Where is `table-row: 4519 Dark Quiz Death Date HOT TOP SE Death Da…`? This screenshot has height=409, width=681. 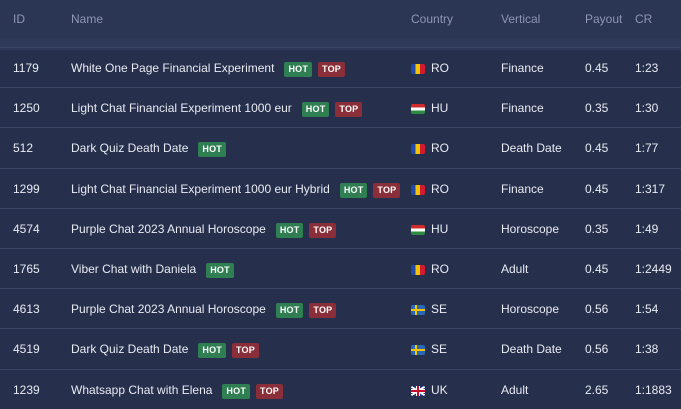 table-row: 4519 Dark Quiz Death Date HOT TOP SE Death Da… is located at coordinates (340, 348).